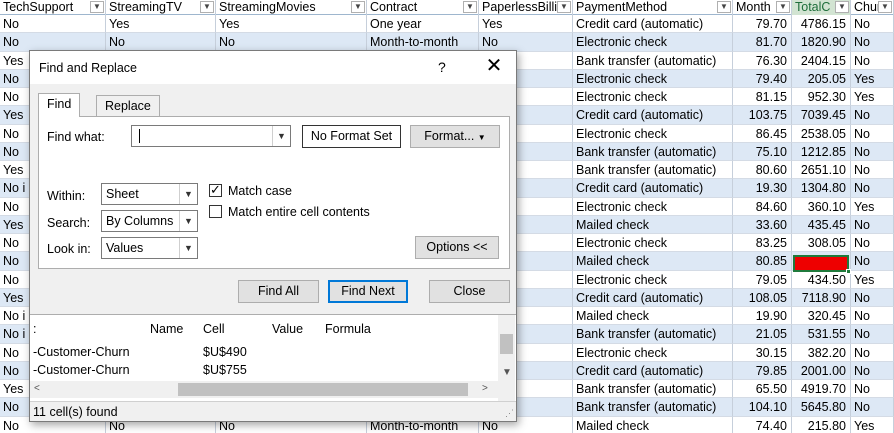 This screenshot has height=433, width=894. Describe the element at coordinates (423, 24) in the screenshot. I see `table-cell: One year` at that location.